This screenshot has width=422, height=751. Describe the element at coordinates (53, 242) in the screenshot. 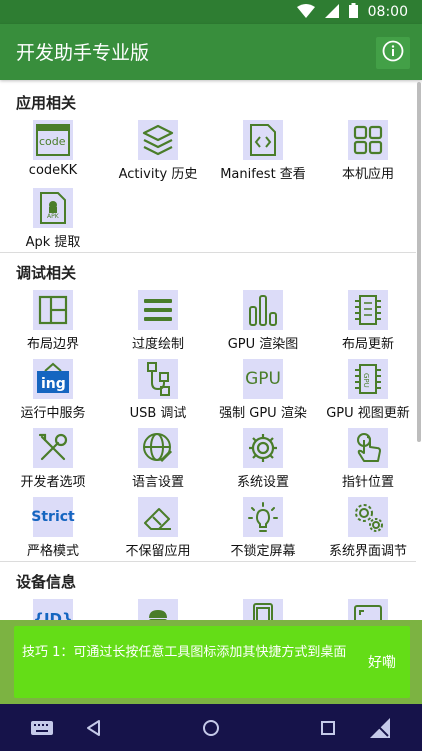

I see `tool-label: Apk 提取` at that location.